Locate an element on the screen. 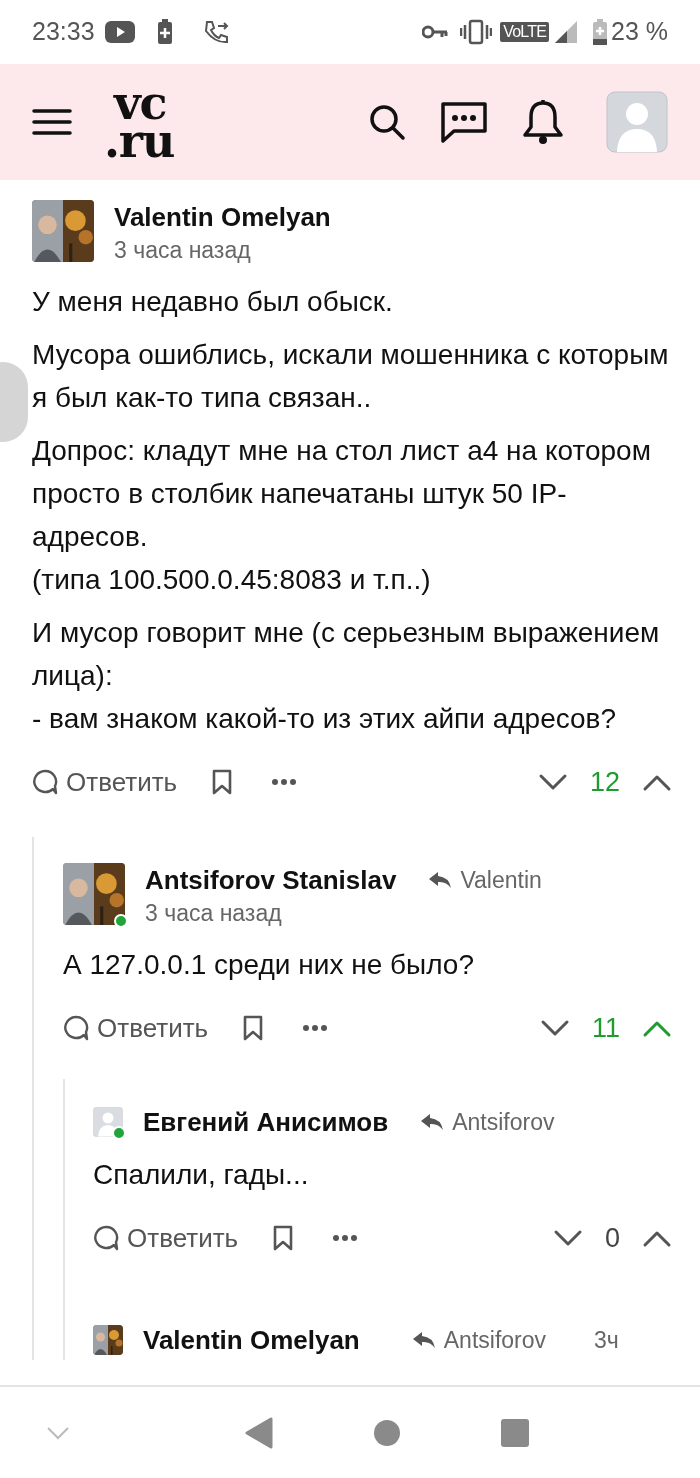  site-logo: vc .ru is located at coordinates (139, 122).